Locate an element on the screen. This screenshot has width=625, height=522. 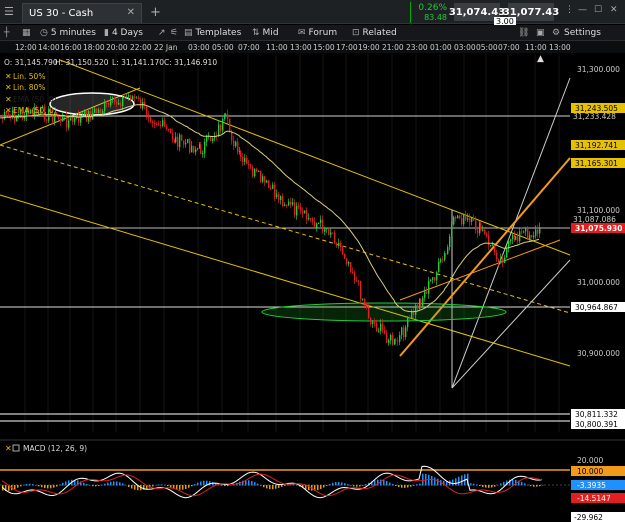
support-ellipse is located at coordinates (384, 312).